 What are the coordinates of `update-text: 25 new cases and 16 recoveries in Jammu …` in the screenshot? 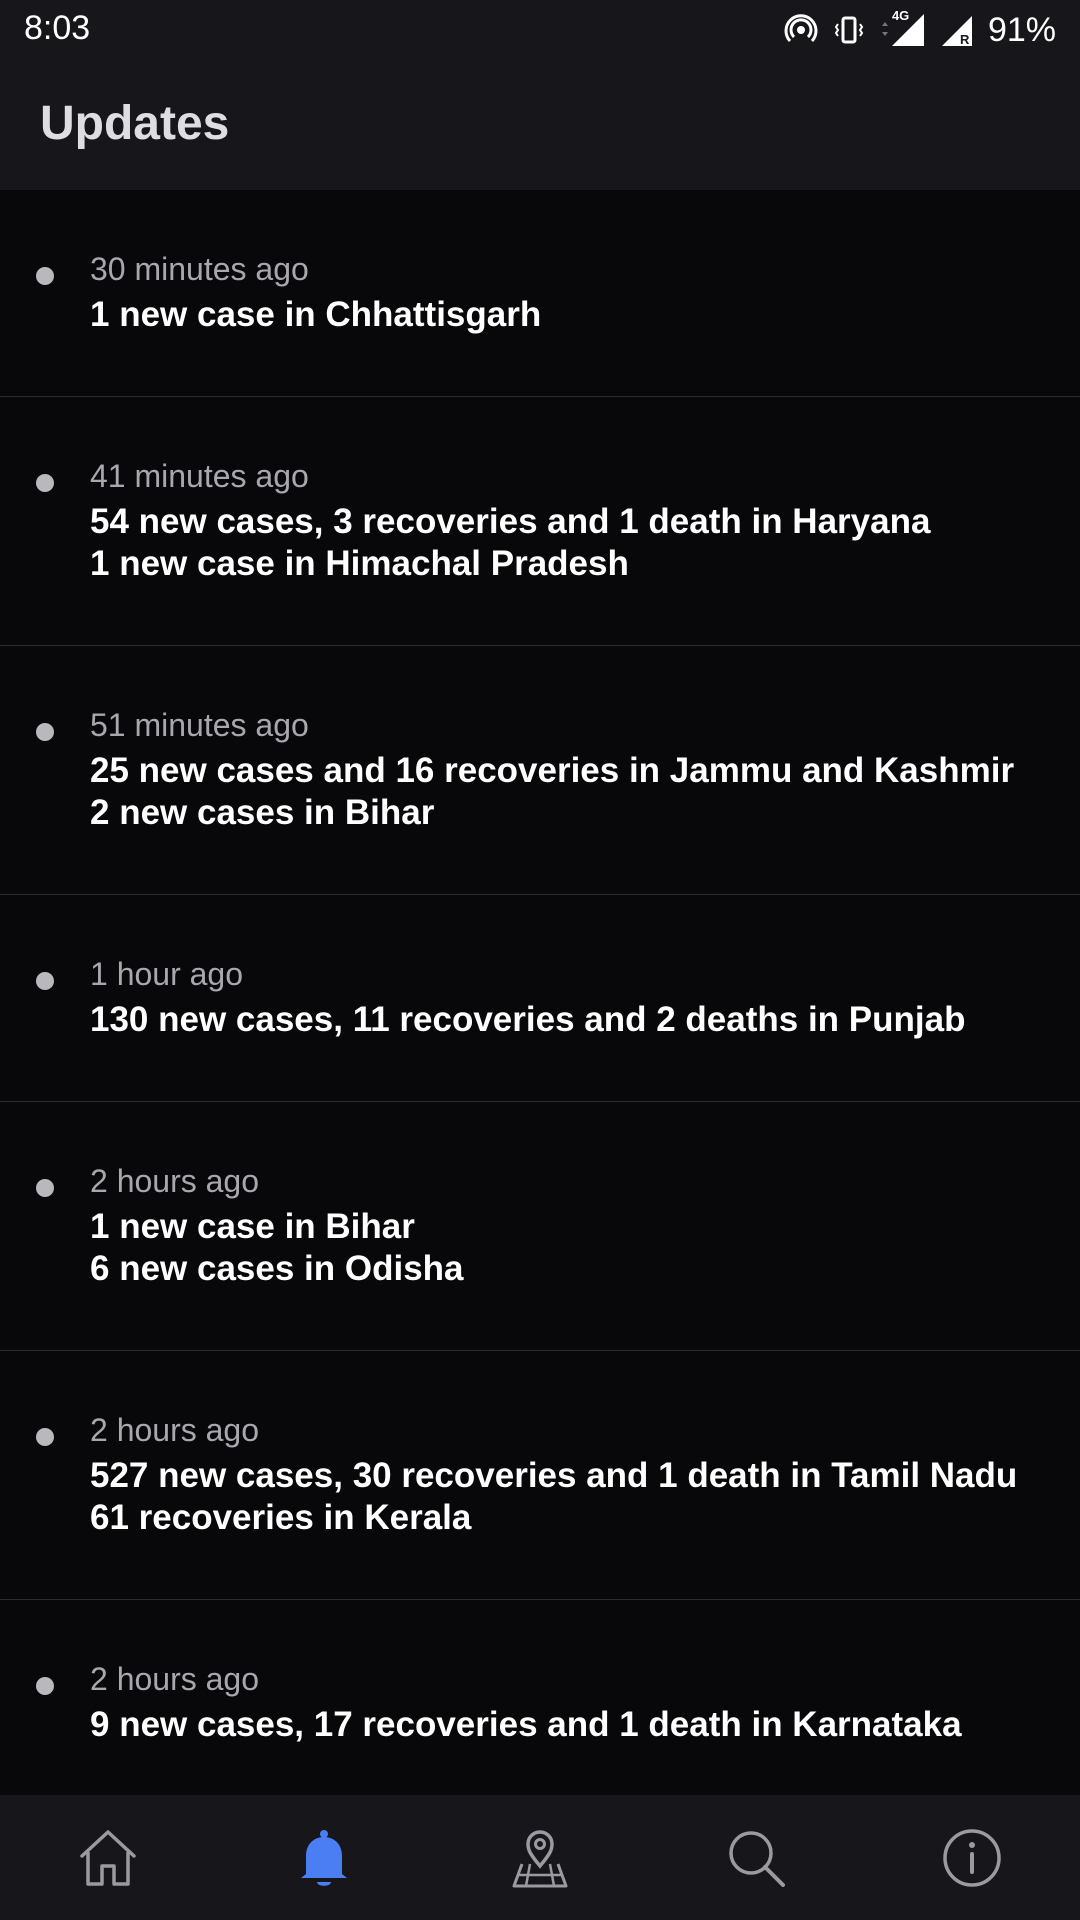 It's located at (552, 770).